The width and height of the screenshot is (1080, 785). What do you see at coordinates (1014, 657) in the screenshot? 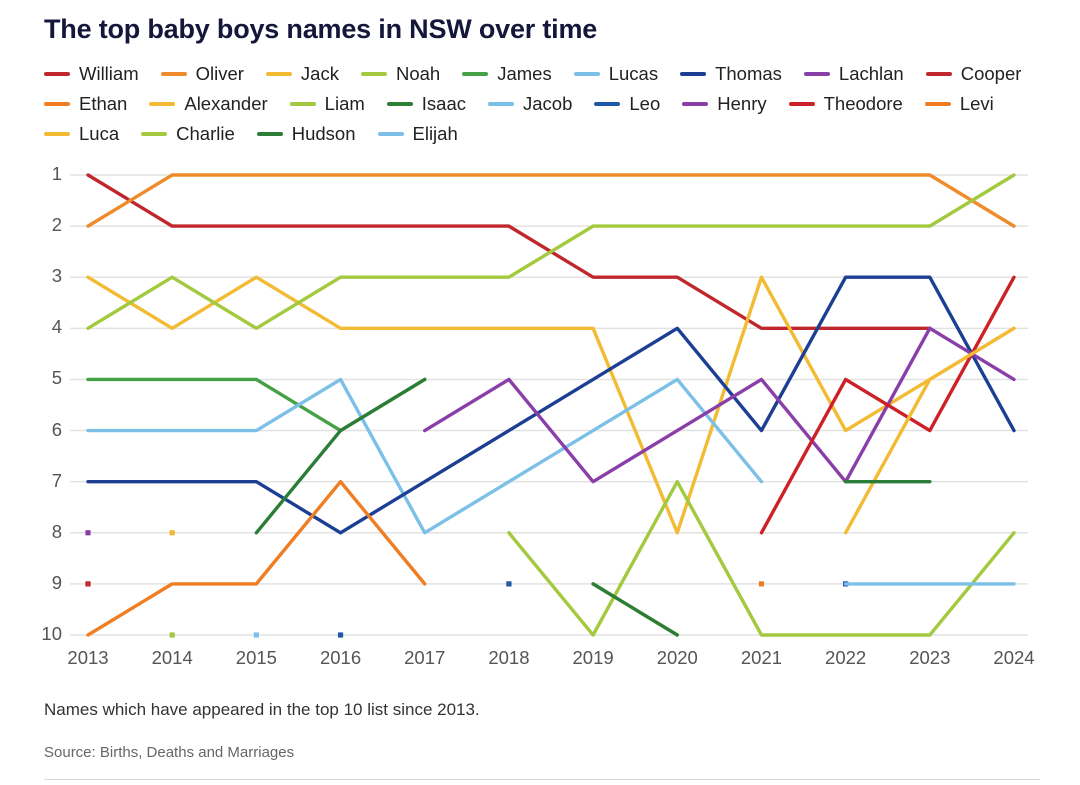
I see `x-axis-tick-label: 2024` at bounding box center [1014, 657].